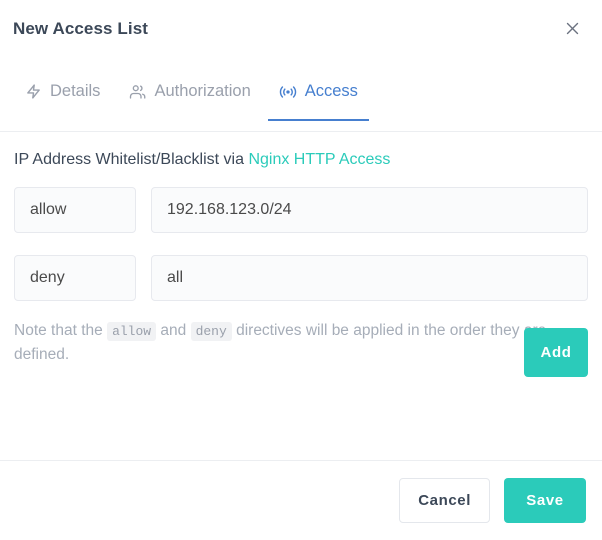  I want to click on page-title: New Access List, so click(81, 28).